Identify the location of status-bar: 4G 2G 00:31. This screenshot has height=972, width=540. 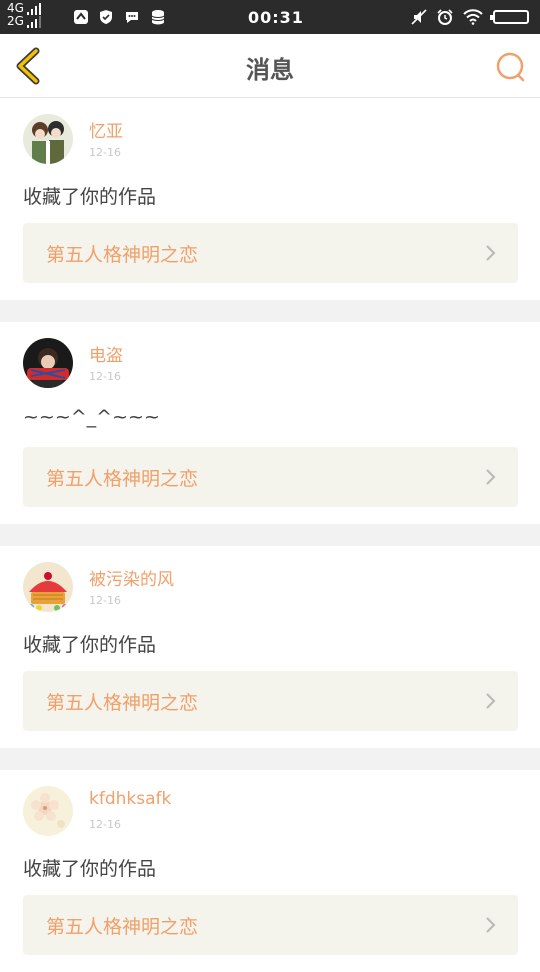
(270, 17).